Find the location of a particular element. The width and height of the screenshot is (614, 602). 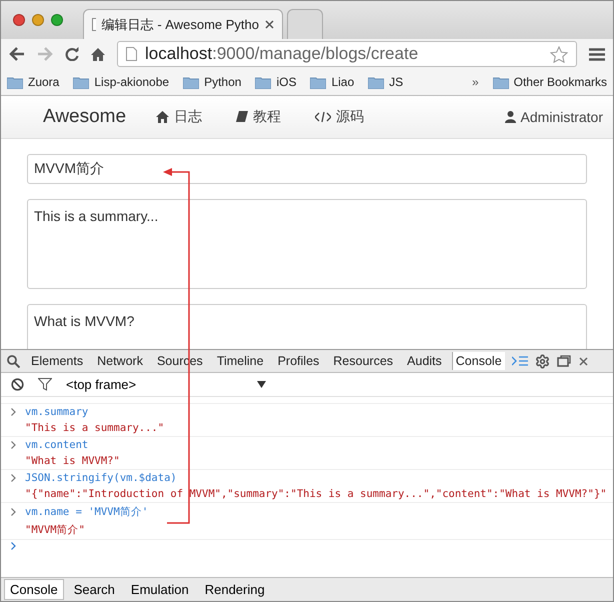

address-bar: localhost:9000/manage/blogs/create is located at coordinates (347, 54).